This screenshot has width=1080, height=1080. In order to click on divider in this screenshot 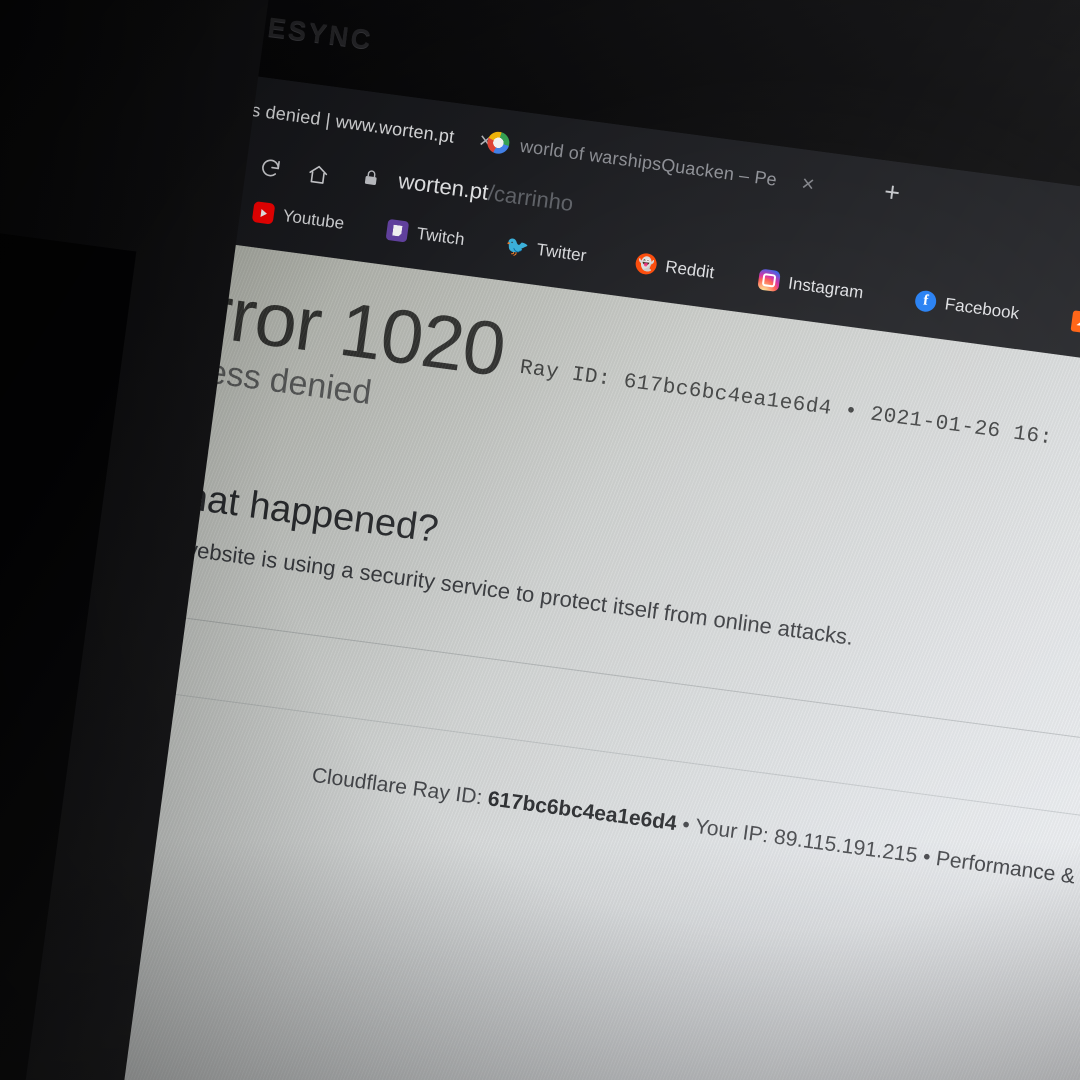, I will do `click(598, 691)`.